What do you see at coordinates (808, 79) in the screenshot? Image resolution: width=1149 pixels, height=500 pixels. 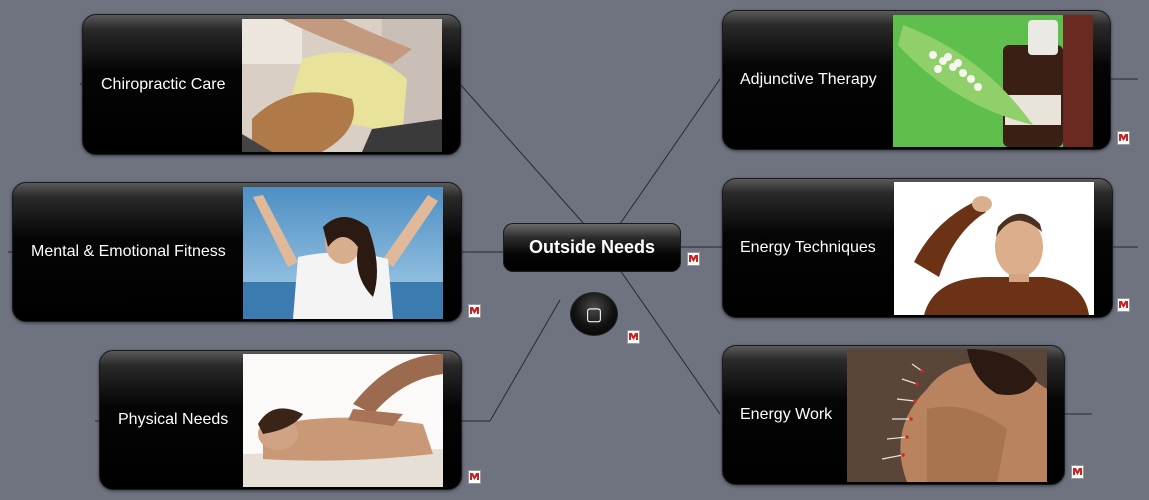 I see `topic-label: Adjunctive Therapy` at bounding box center [808, 79].